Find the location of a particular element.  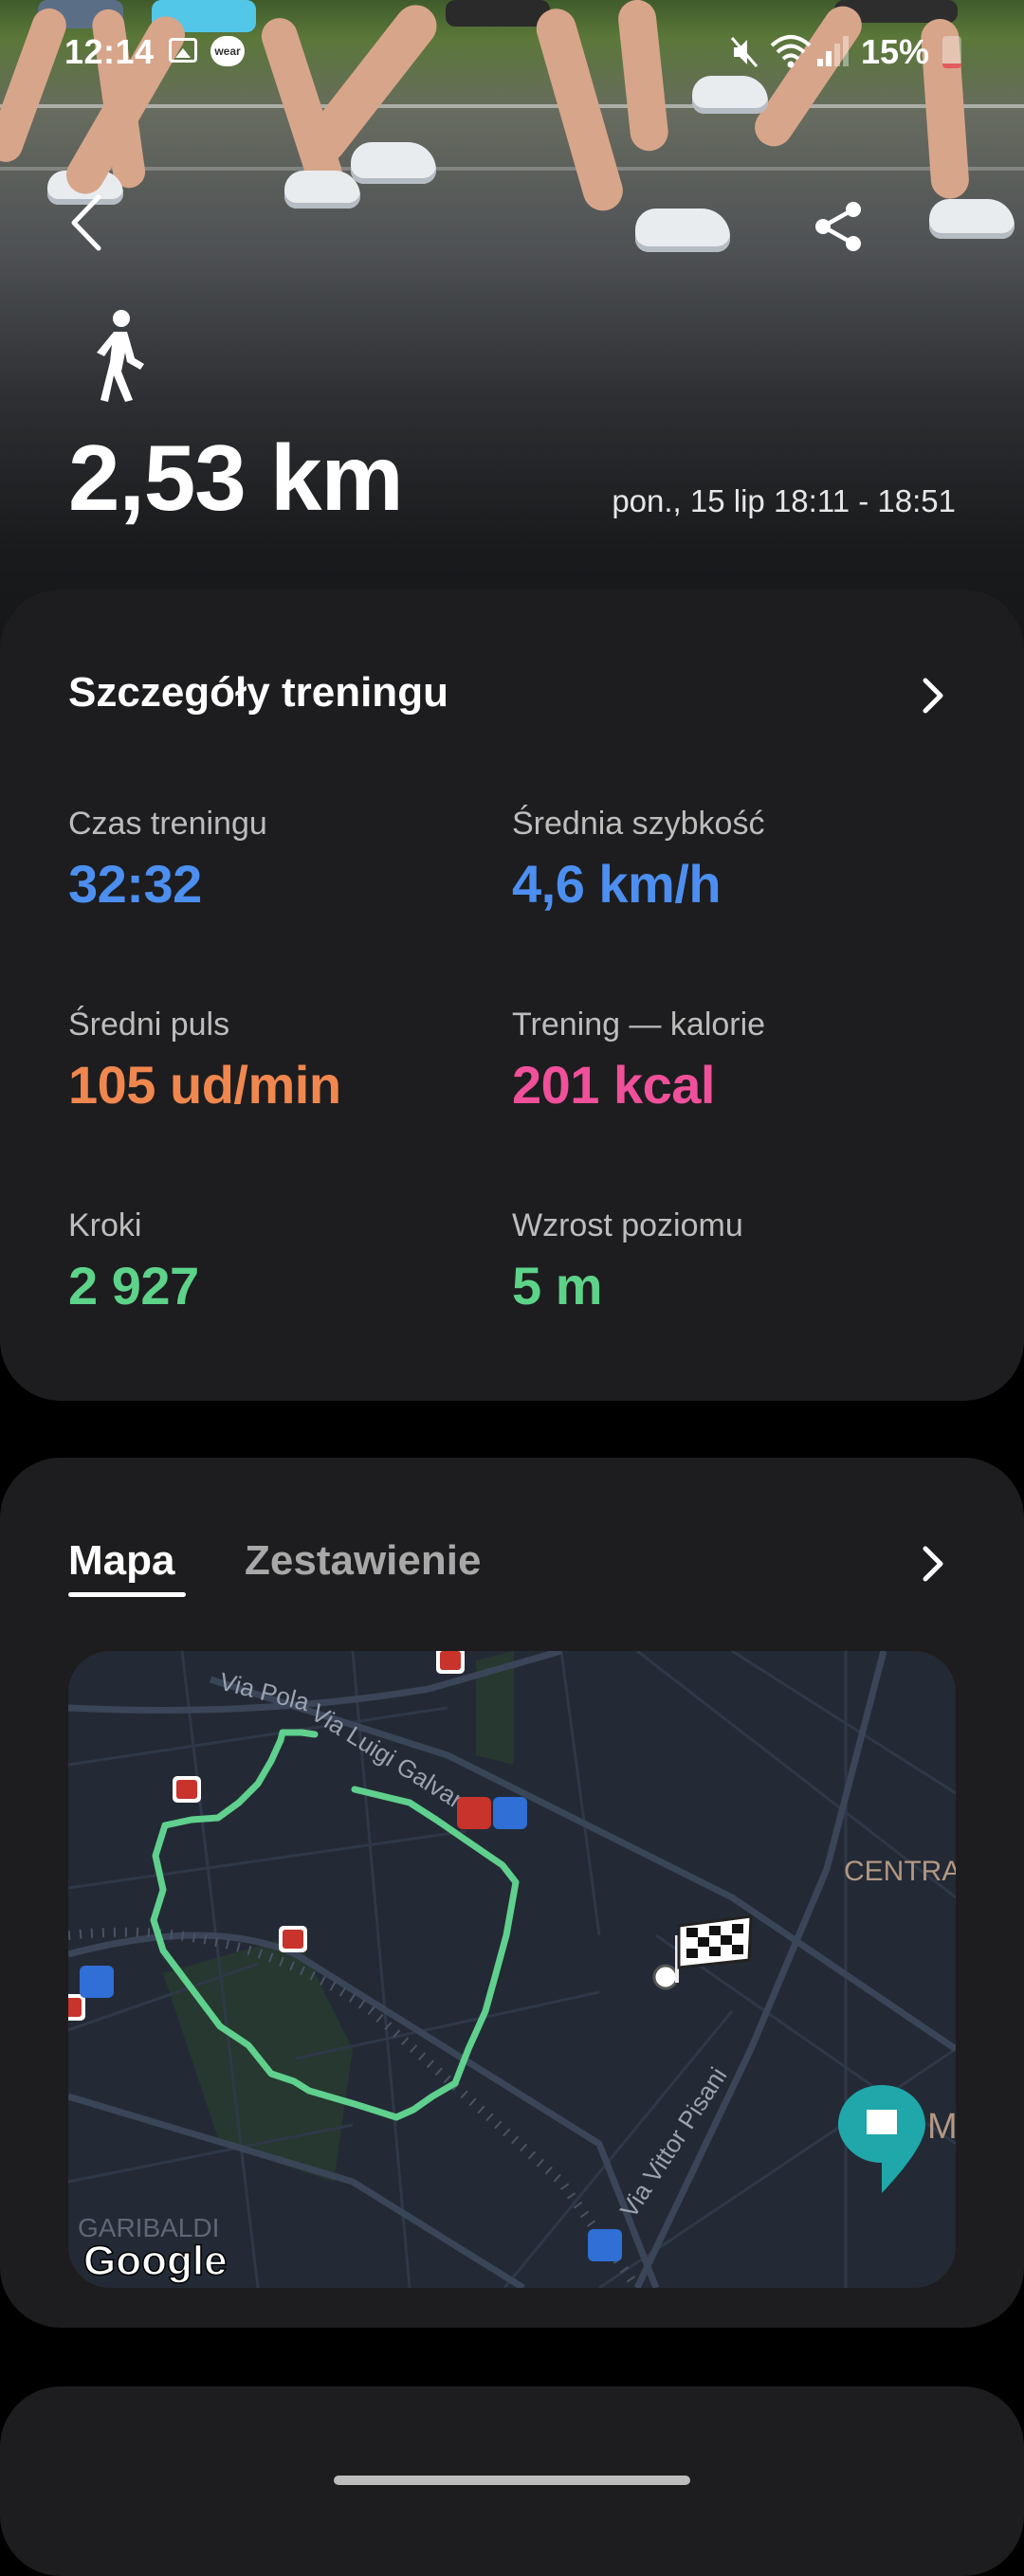

stat-value-avg-speed: 4,6 km/h is located at coordinates (617, 884).